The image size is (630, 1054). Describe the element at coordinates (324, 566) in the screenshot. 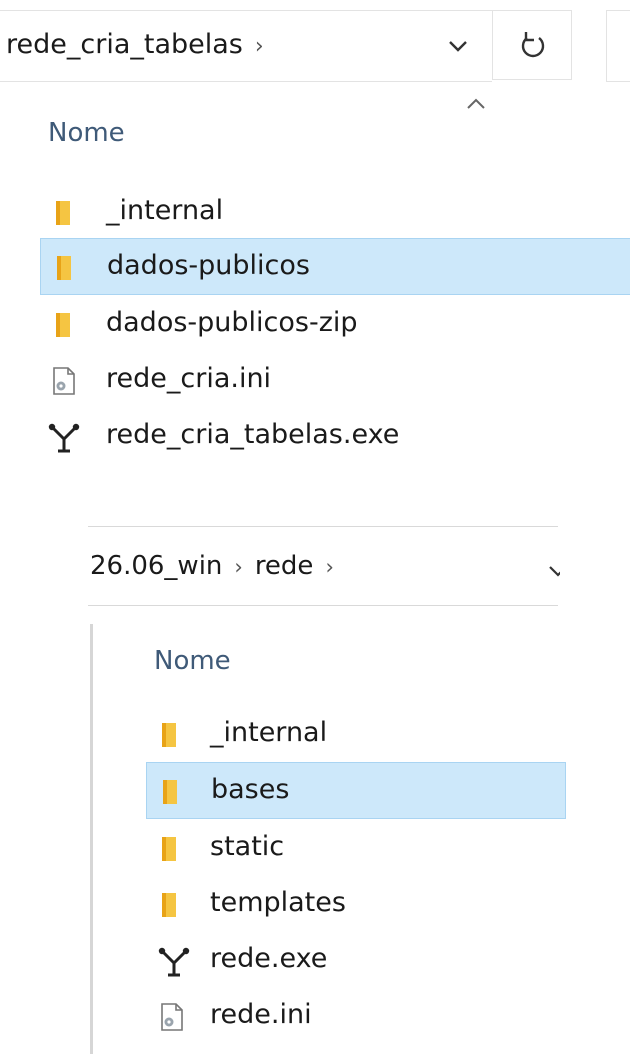

I see `breadcrumb: 26.06_win › rede ›` at that location.